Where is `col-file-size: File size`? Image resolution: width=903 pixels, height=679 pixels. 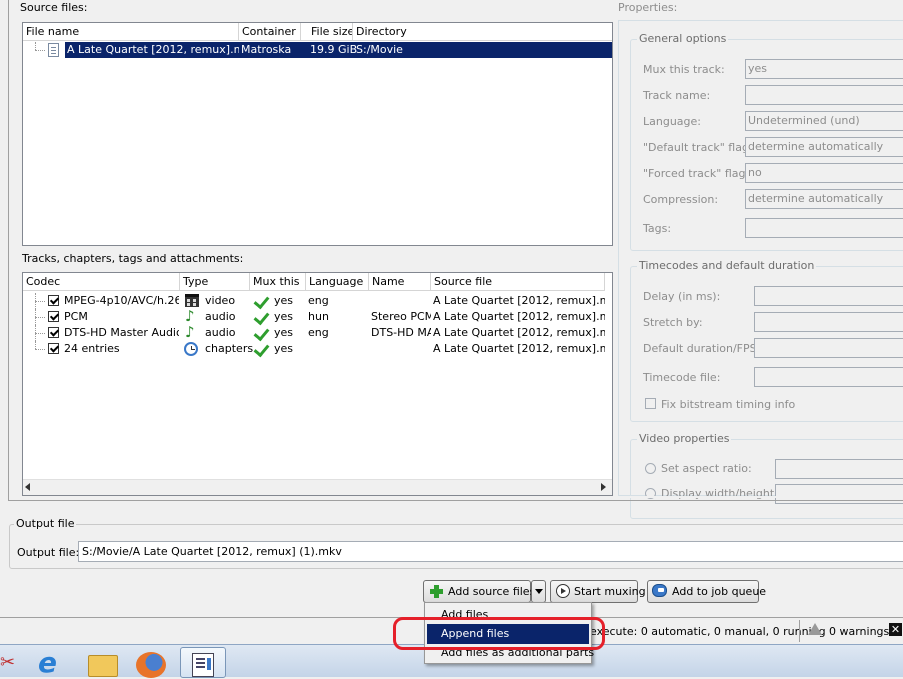
col-file-size: File size is located at coordinates (327, 32).